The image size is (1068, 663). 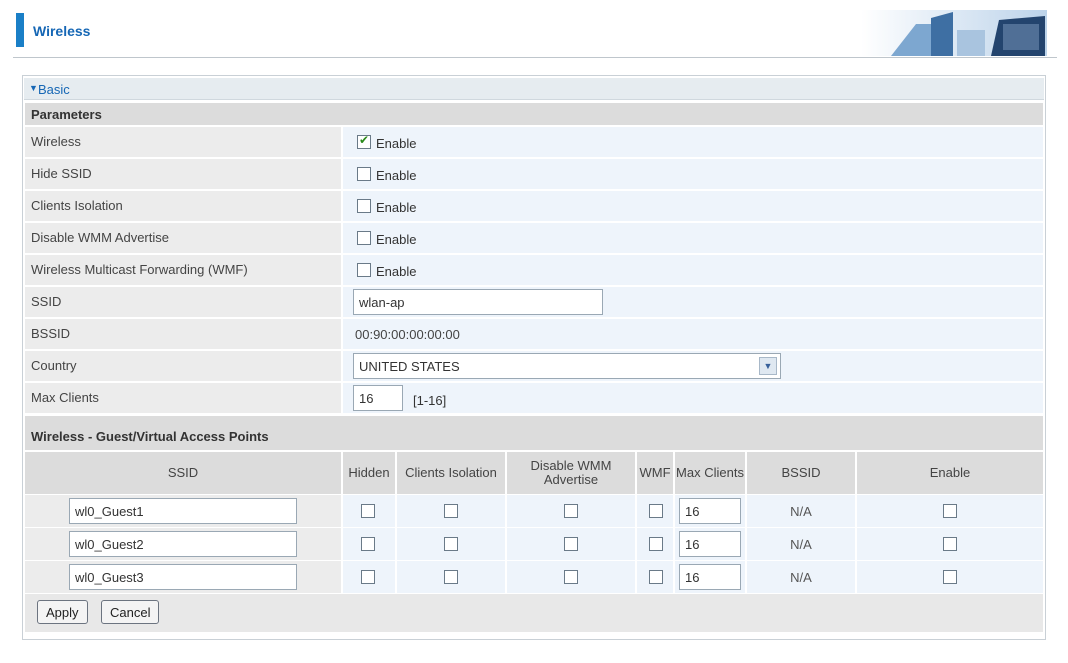 What do you see at coordinates (54, 89) in the screenshot?
I see `basic-section-title: Basic` at bounding box center [54, 89].